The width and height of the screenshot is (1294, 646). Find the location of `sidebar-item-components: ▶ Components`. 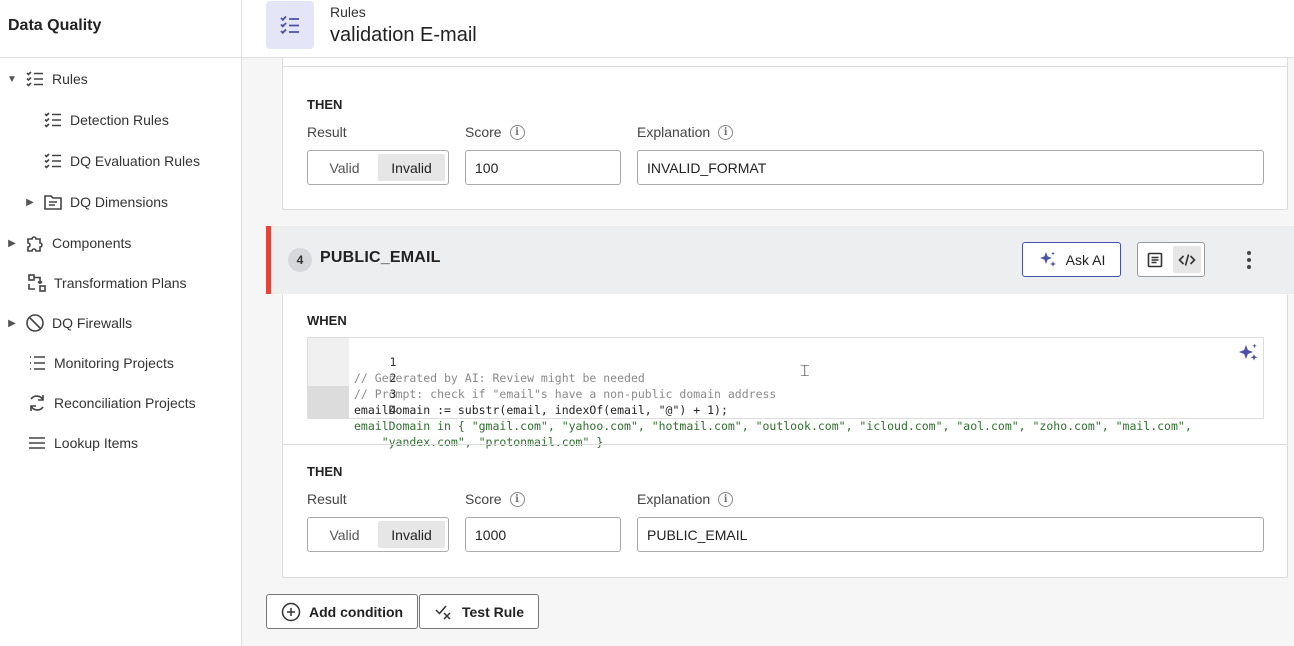

sidebar-item-components: ▶ Components is located at coordinates (68, 243).